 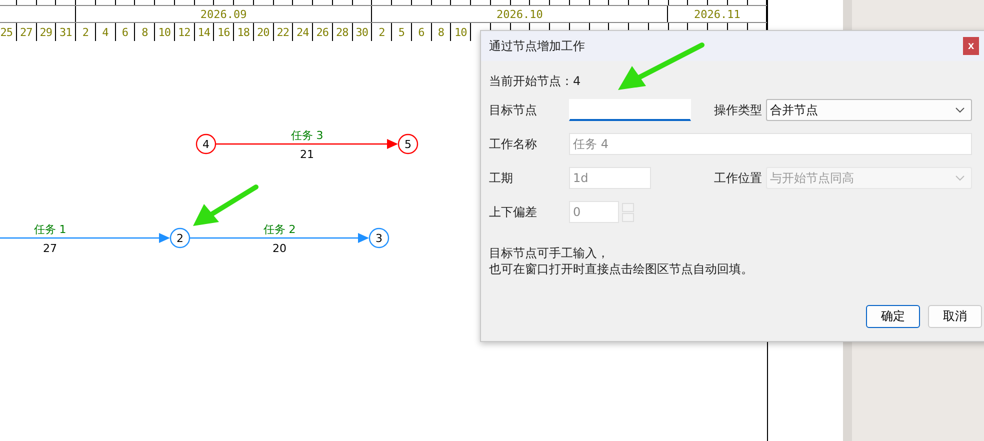 What do you see at coordinates (302, 32) in the screenshot?
I see `day-label: 24` at bounding box center [302, 32].